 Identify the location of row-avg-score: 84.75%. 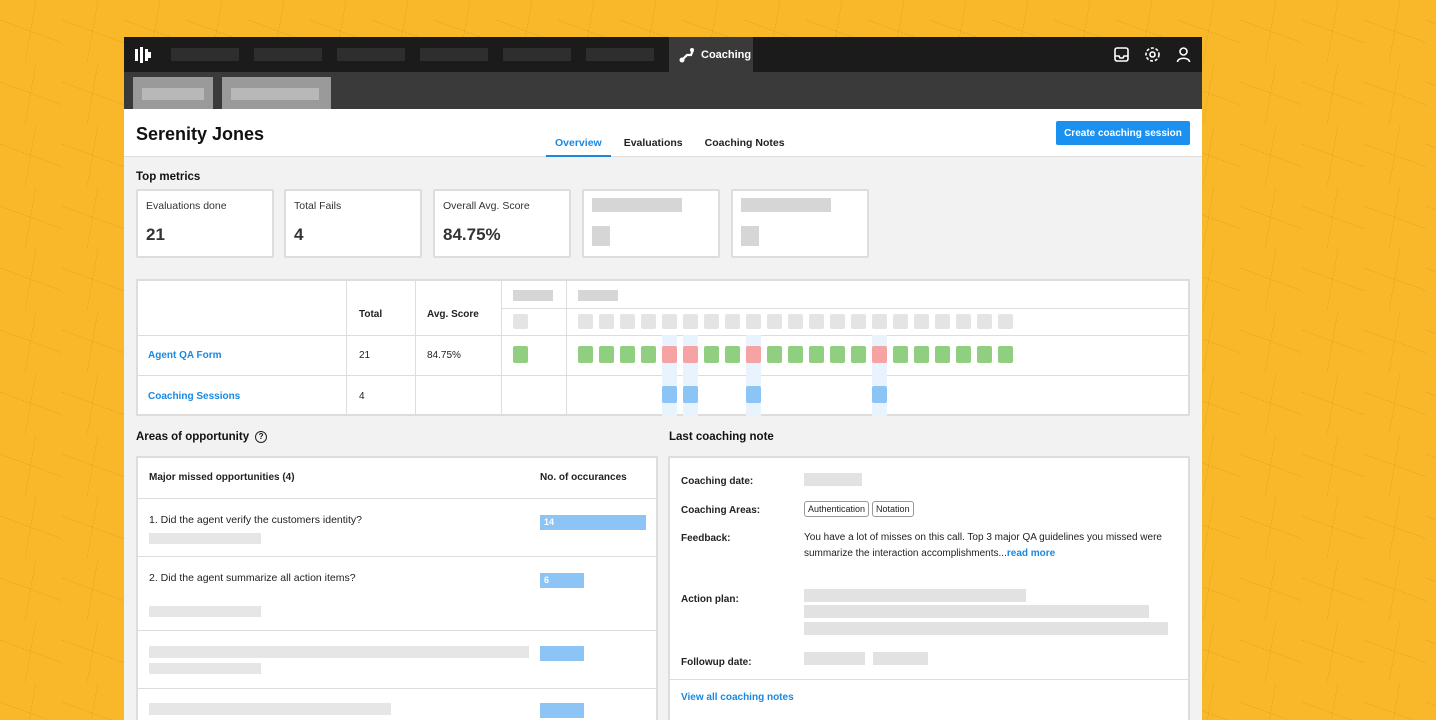
(444, 355).